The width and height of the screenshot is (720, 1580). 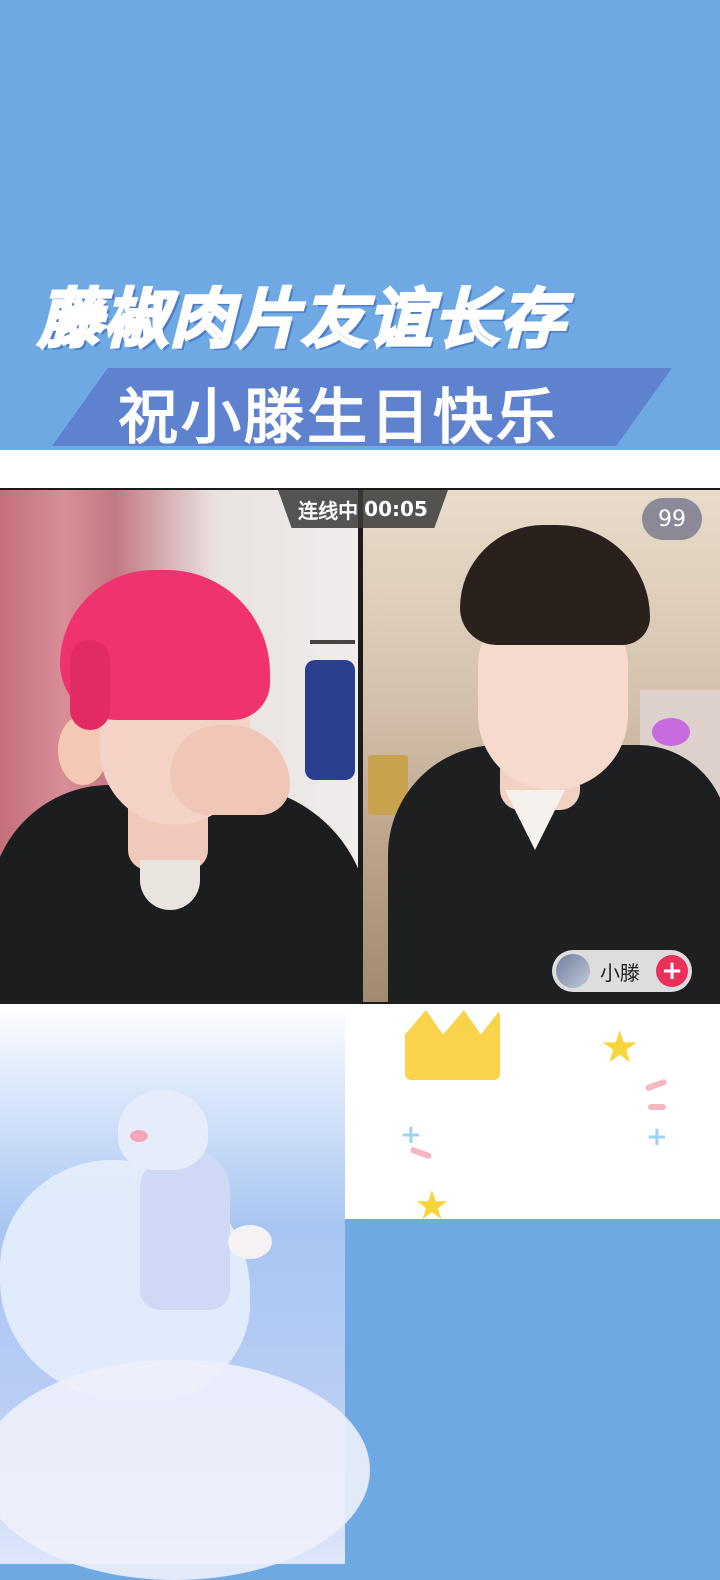 What do you see at coordinates (328, 510) in the screenshot?
I see `connection-status-label: 连线中` at bounding box center [328, 510].